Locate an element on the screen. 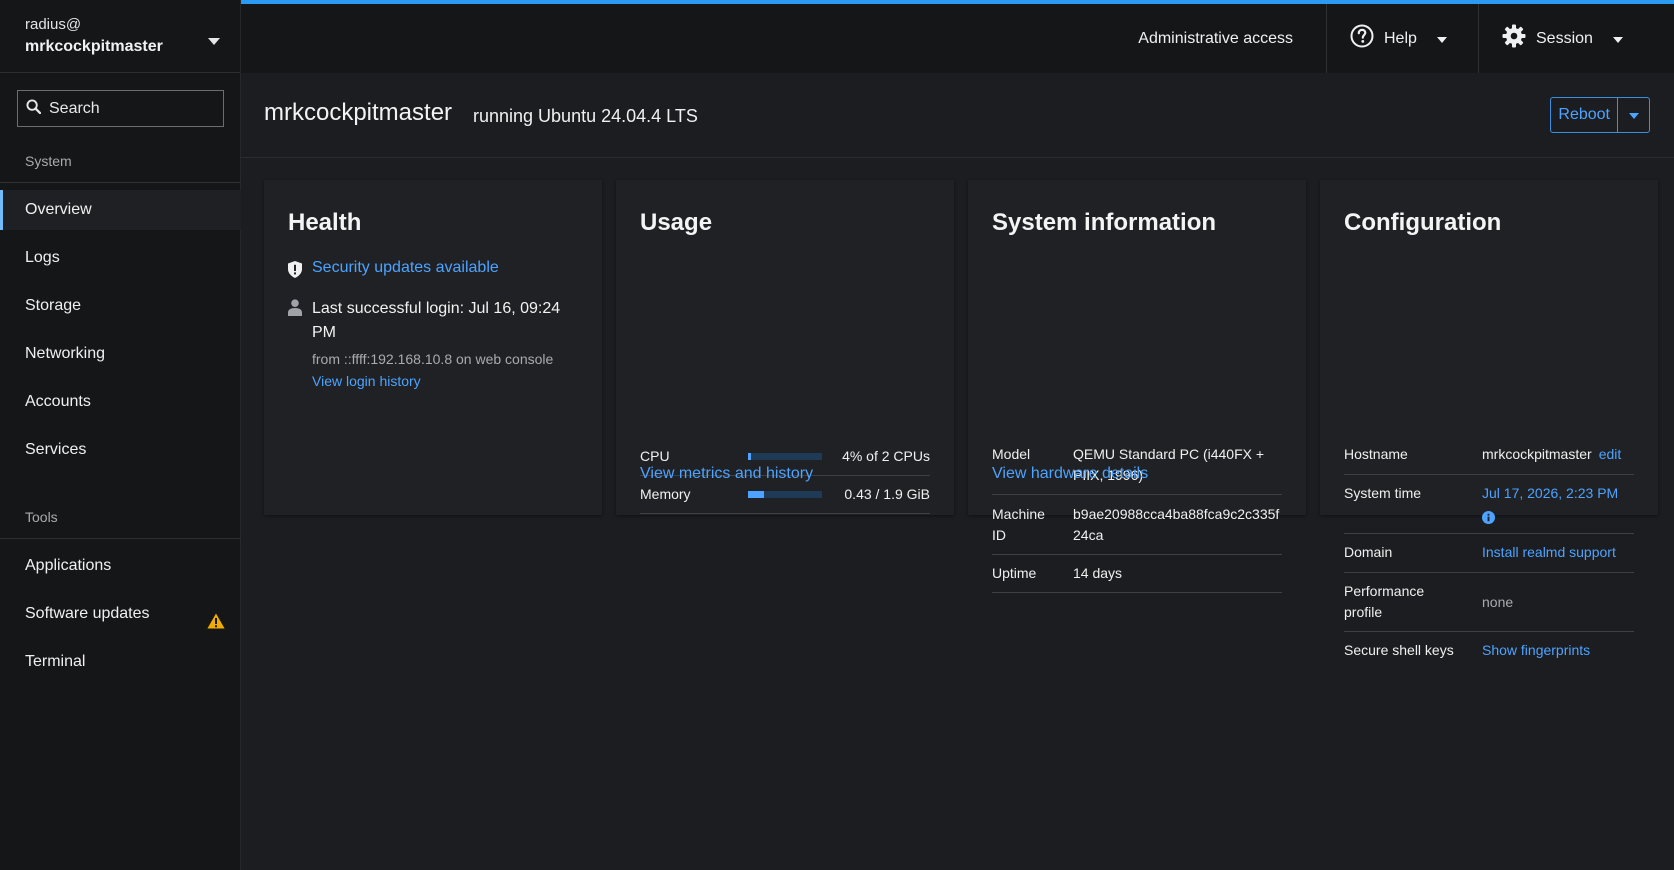 This screenshot has height=870, width=1674. hostname-edit-link: edit is located at coordinates (1610, 459).